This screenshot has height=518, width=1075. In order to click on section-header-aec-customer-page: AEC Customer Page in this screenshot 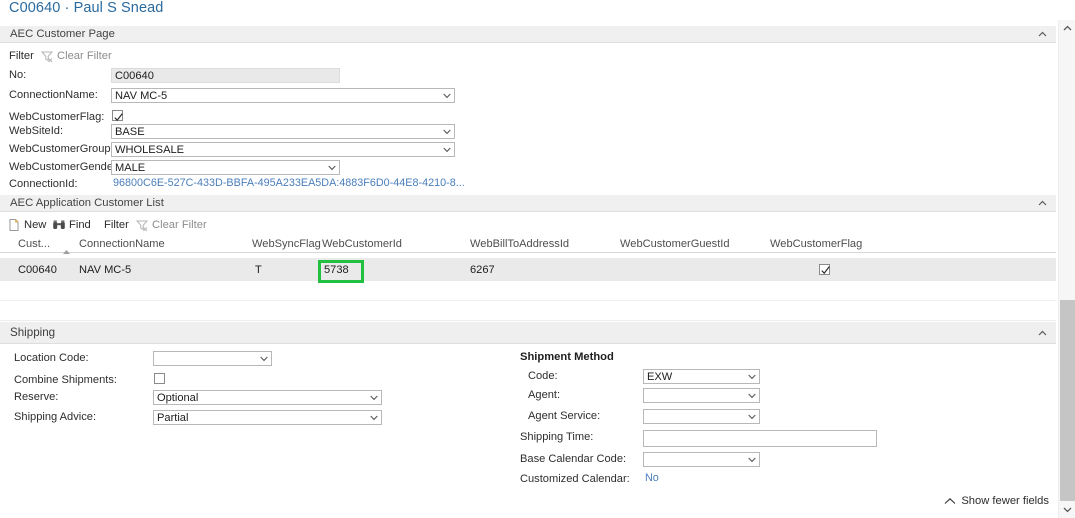, I will do `click(528, 34)`.